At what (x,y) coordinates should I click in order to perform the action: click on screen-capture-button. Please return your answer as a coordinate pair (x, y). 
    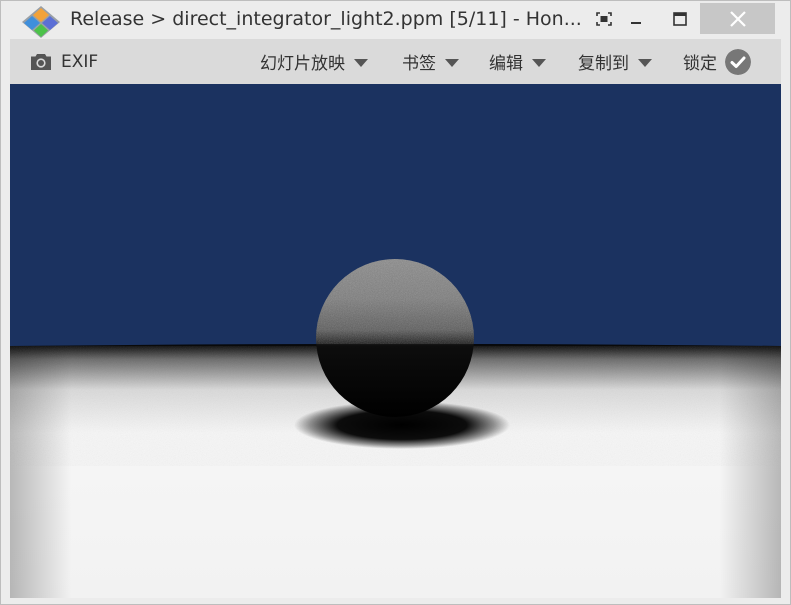
    Looking at the image, I should click on (604, 18).